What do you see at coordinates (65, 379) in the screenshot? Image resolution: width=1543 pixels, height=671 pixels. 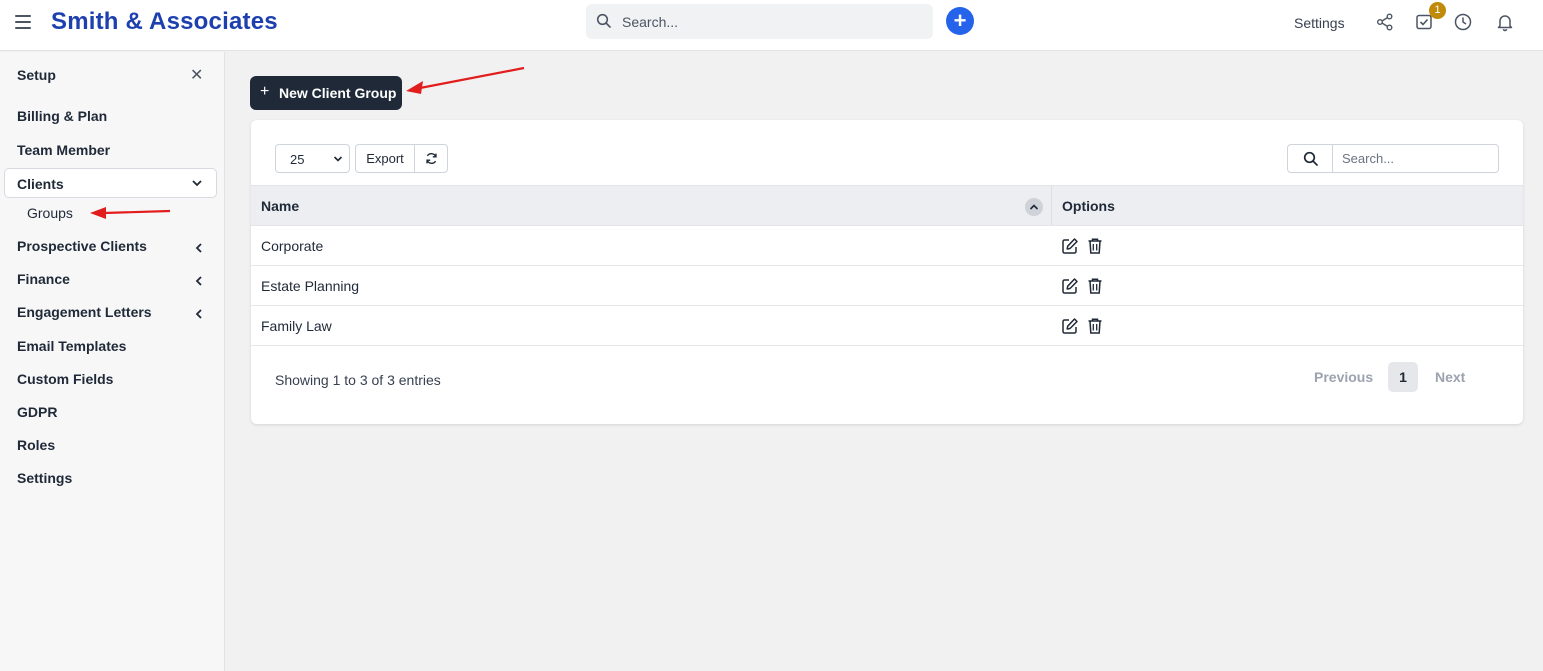 I see `sidebar-item-custom-fields: Custom Fields` at bounding box center [65, 379].